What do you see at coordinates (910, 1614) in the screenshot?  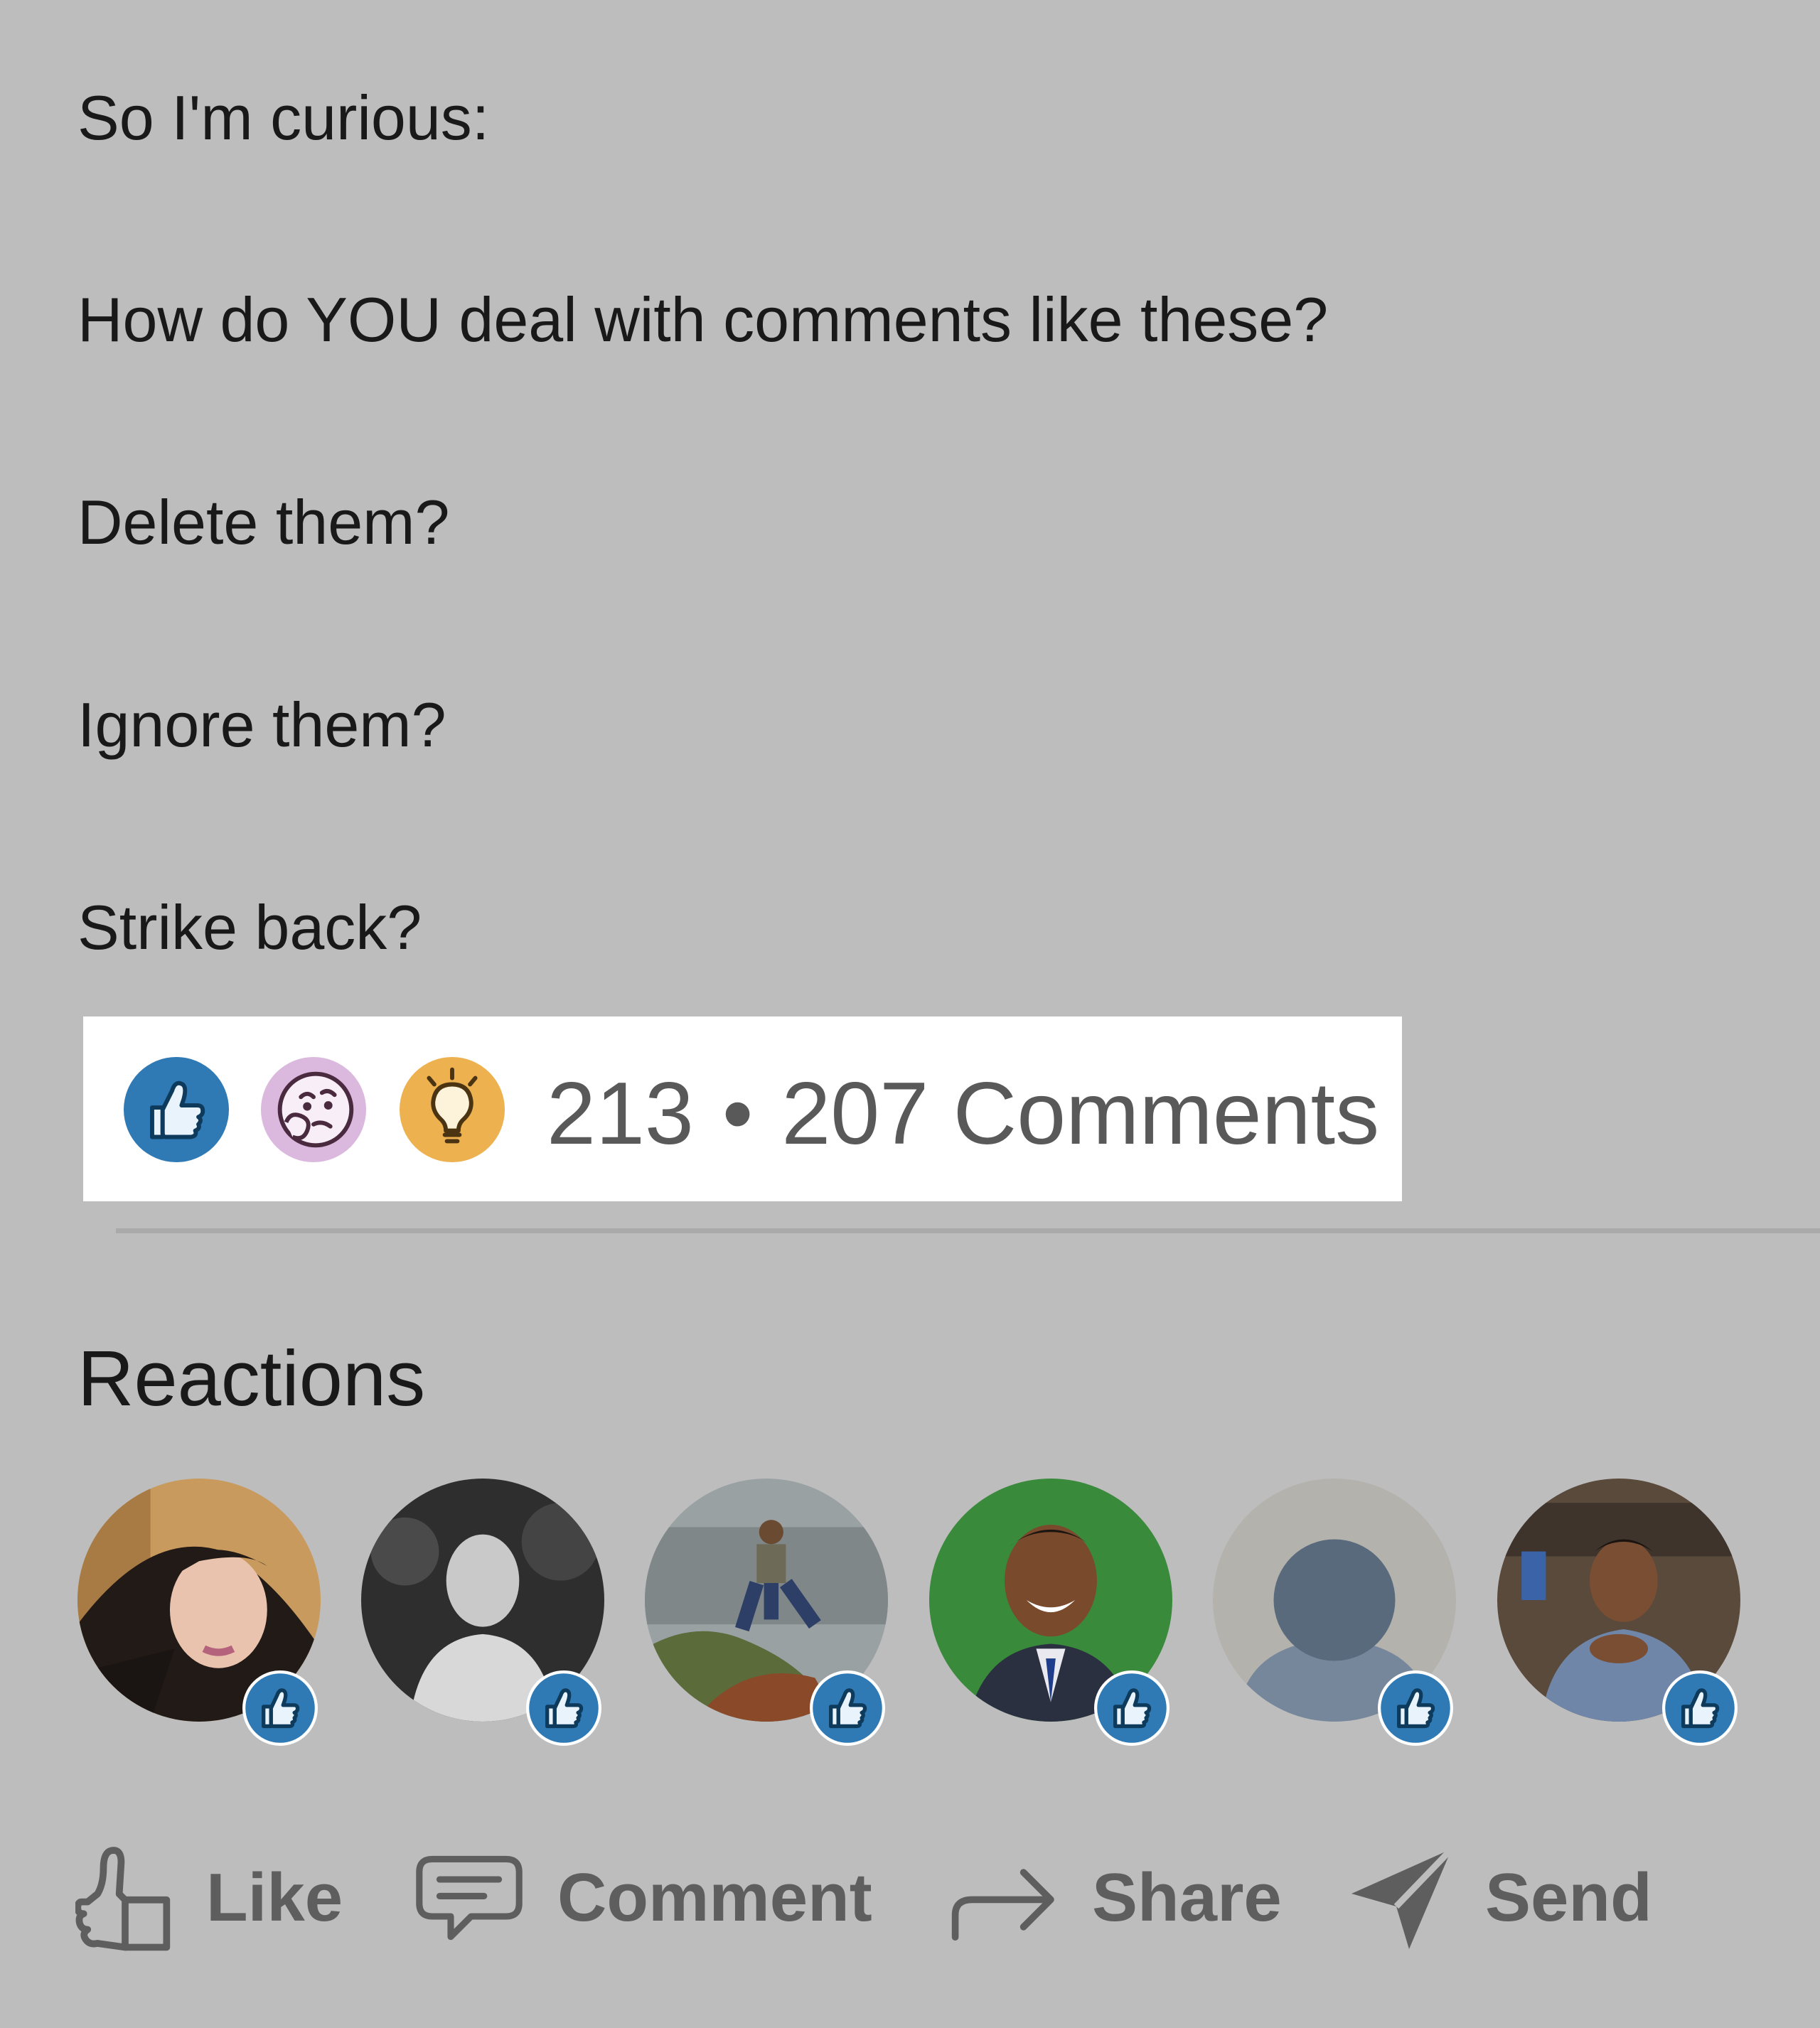 I see `reactor-avatars` at bounding box center [910, 1614].